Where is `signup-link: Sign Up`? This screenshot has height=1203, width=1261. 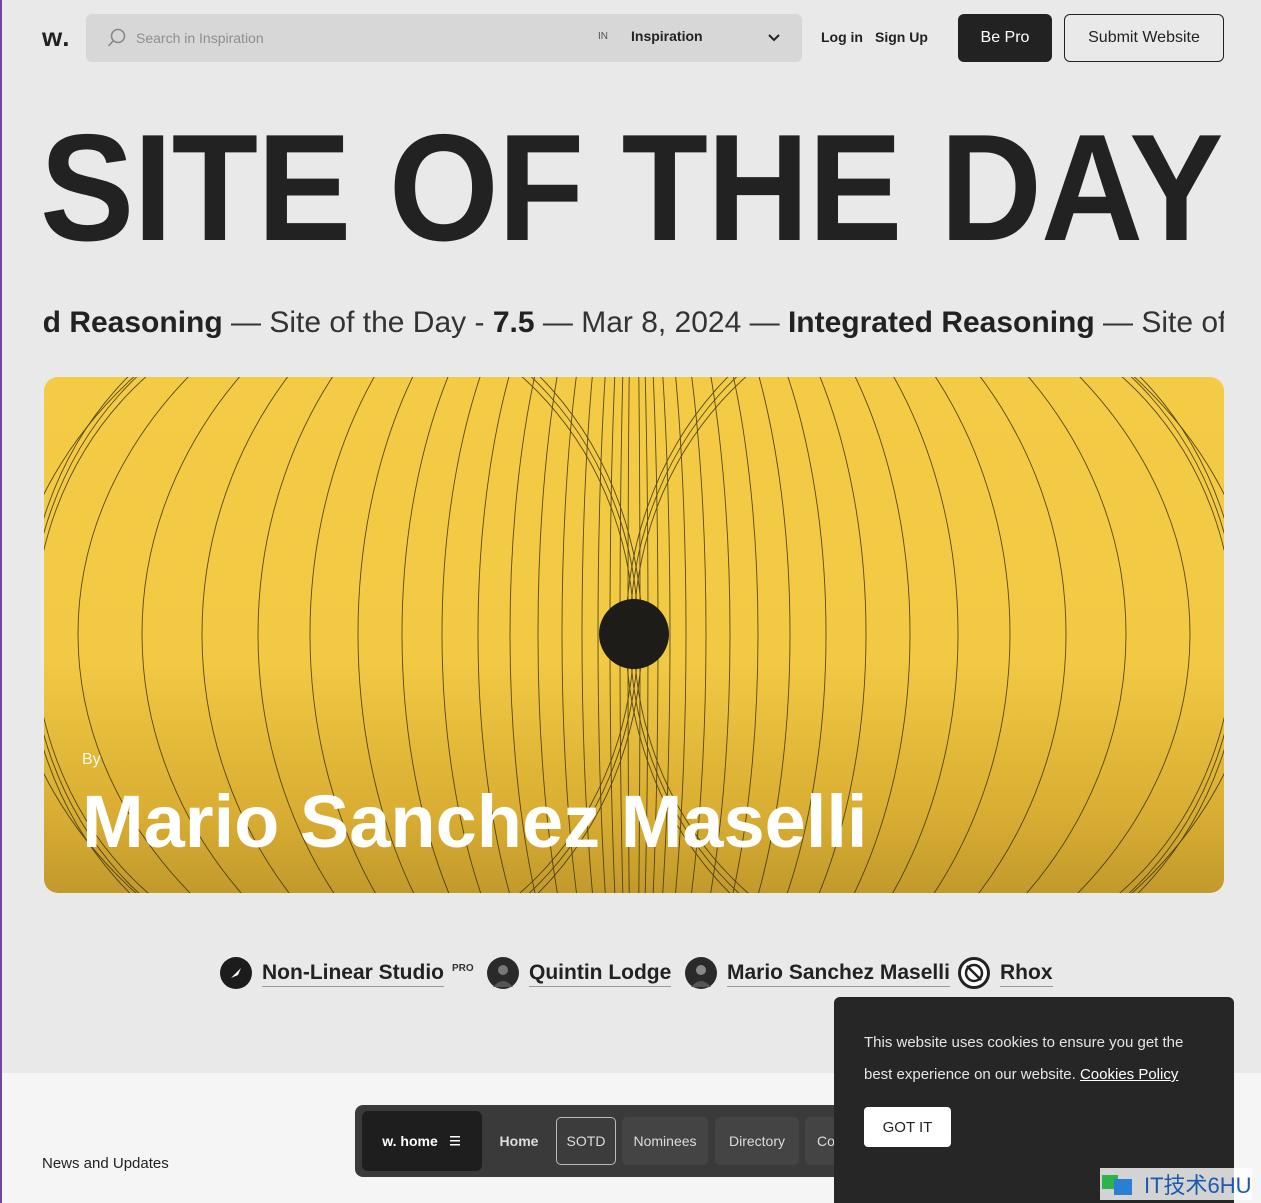
signup-link: Sign Up is located at coordinates (901, 37).